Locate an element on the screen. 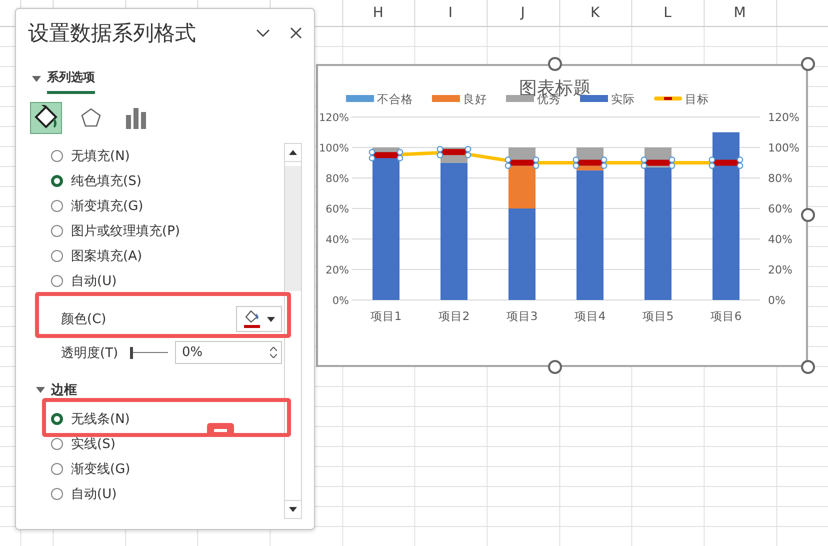  radio-option: 无填充(N) is located at coordinates (149, 155).